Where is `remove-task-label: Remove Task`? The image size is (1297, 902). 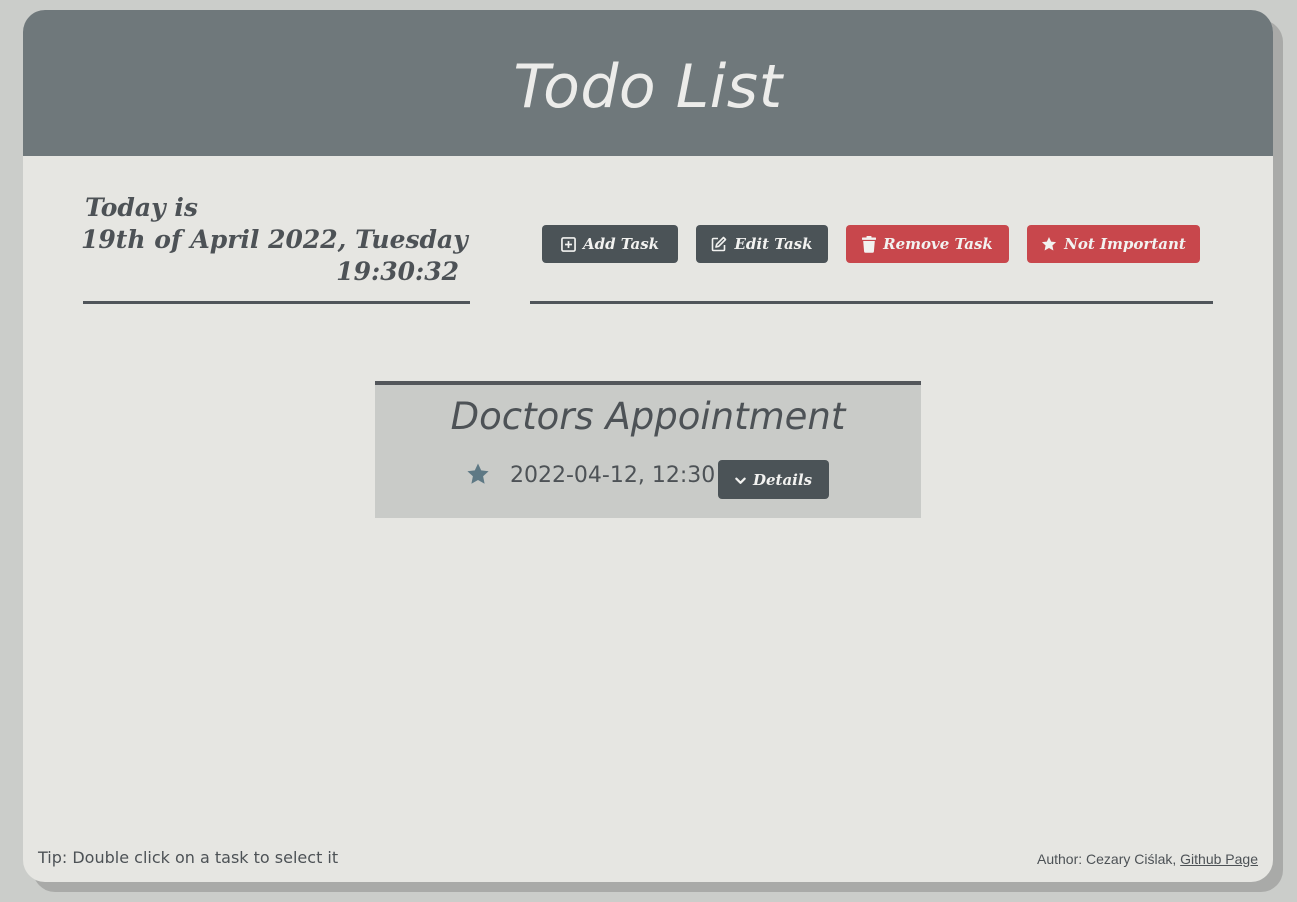
remove-task-label: Remove Task is located at coordinates (938, 244).